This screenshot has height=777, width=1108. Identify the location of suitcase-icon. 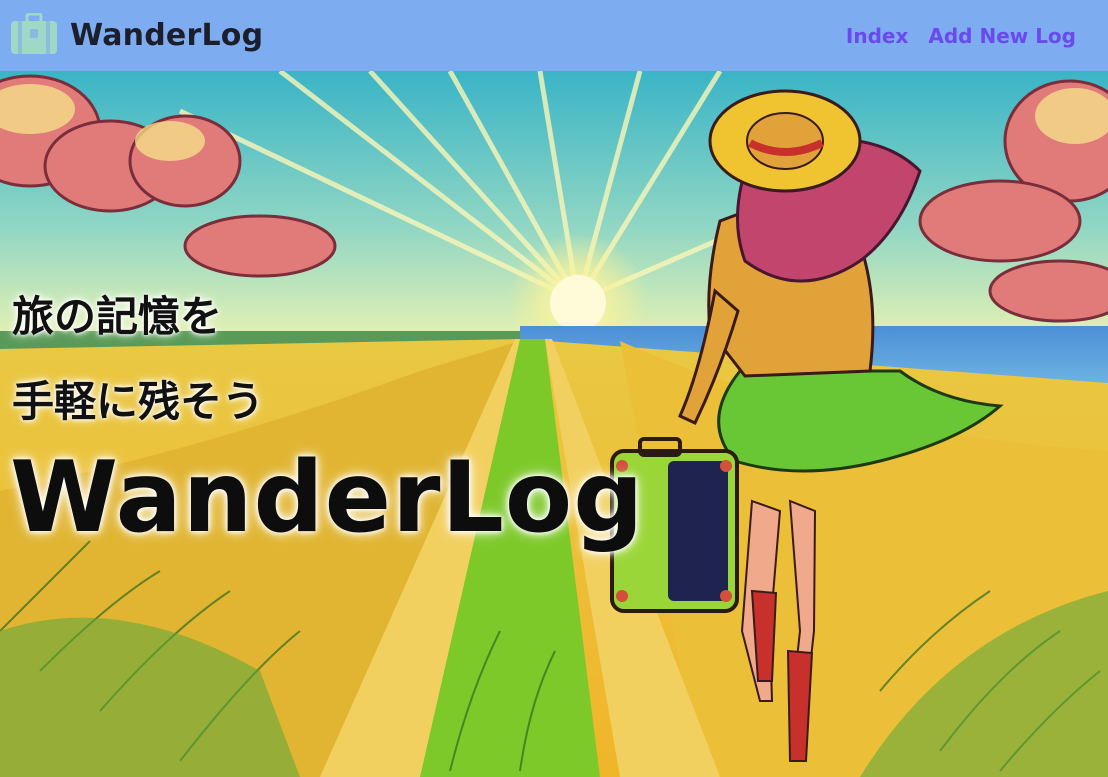
(34, 35).